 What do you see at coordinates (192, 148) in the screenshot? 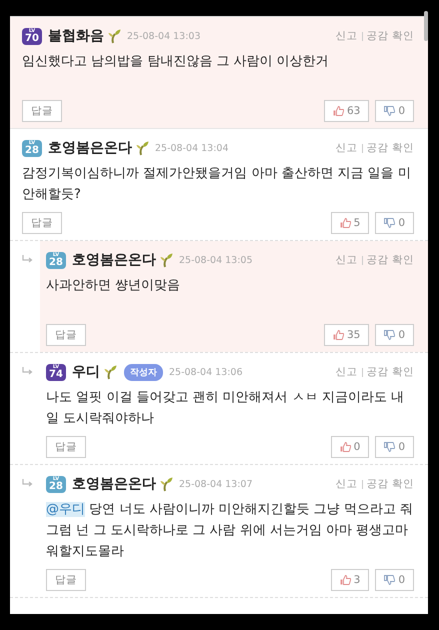
I see `comment-date: 25-08-04 13:04` at bounding box center [192, 148].